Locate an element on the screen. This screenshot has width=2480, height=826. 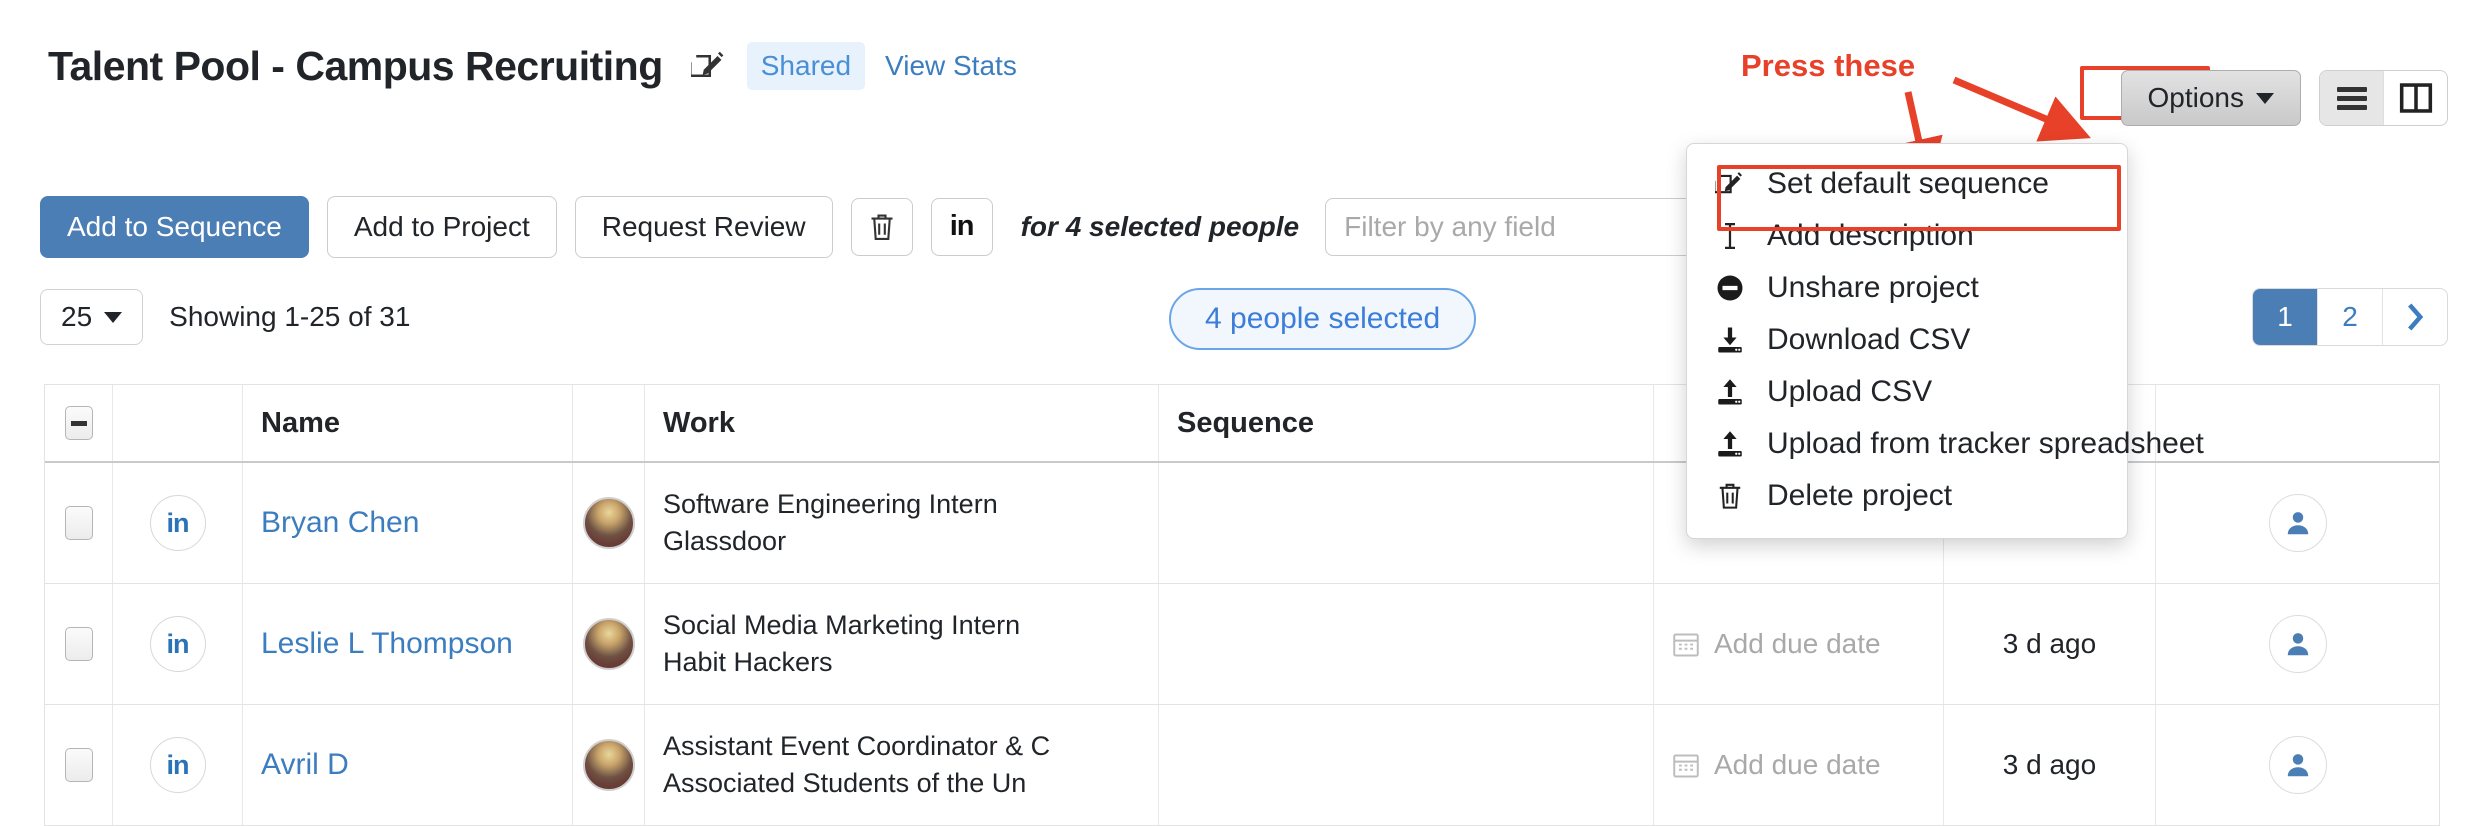
header-name: Name is located at coordinates (408, 423).